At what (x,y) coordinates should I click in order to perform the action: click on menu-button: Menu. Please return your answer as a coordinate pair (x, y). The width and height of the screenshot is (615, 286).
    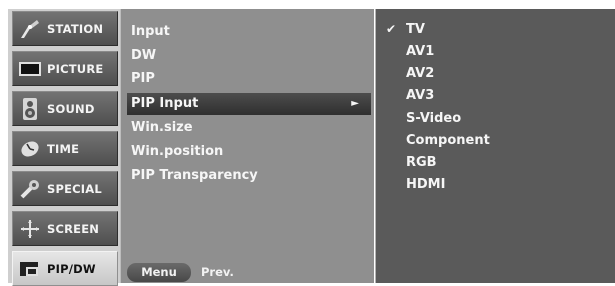
    Looking at the image, I should click on (159, 272).